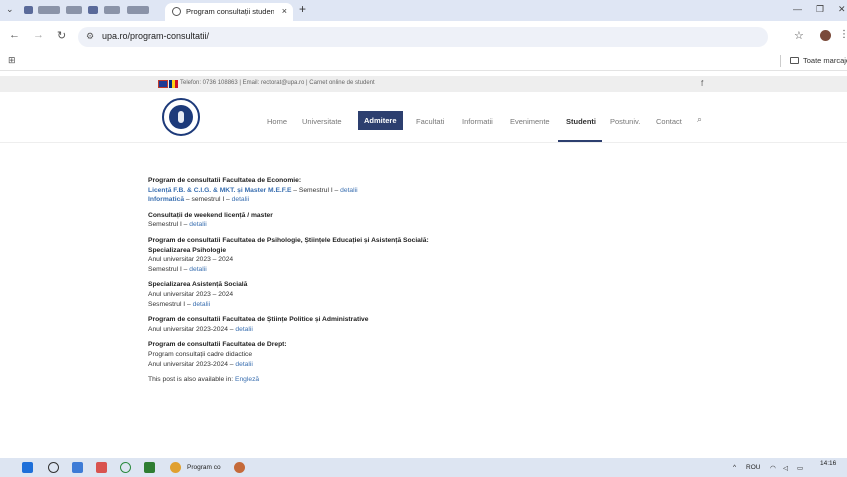 This screenshot has width=847, height=477. I want to click on volume-icon: ◁, so click(785, 468).